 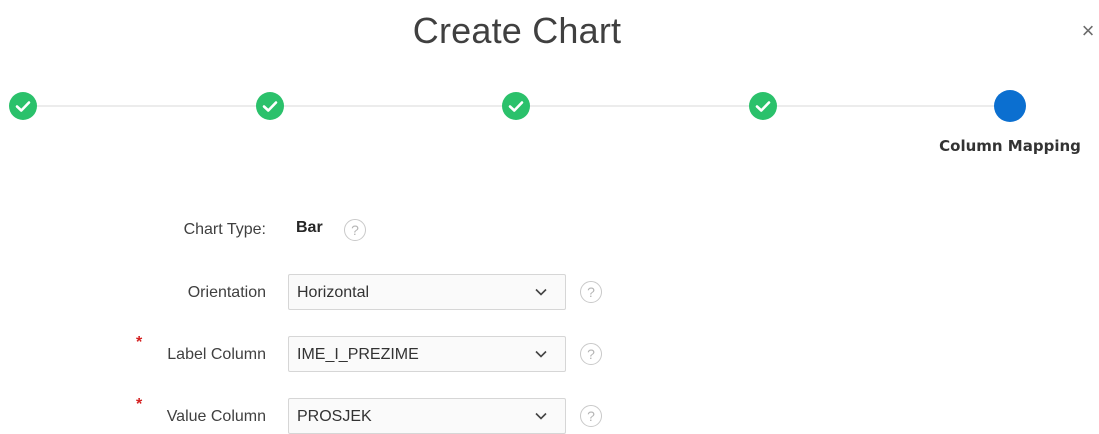 I want to click on wizard-step-1-complete, so click(x=23, y=106).